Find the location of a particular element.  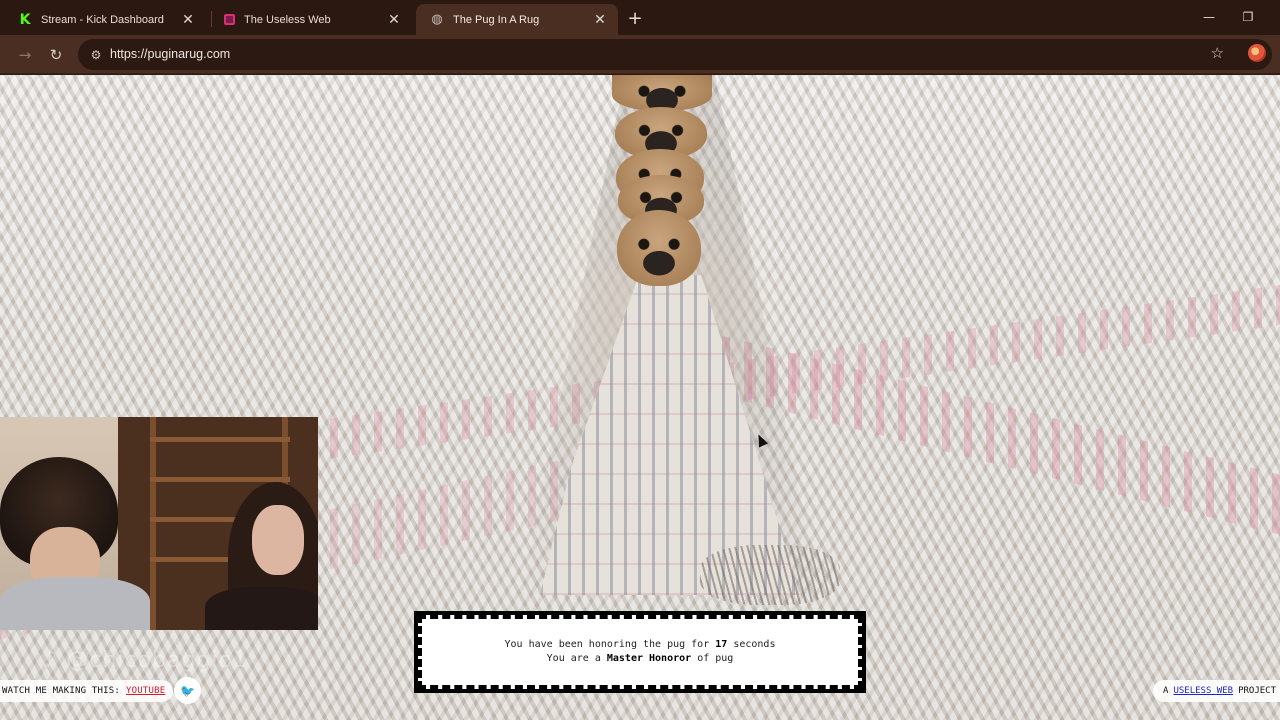

honor-line-2: You are a Master Honoror of pug is located at coordinates (640, 659).